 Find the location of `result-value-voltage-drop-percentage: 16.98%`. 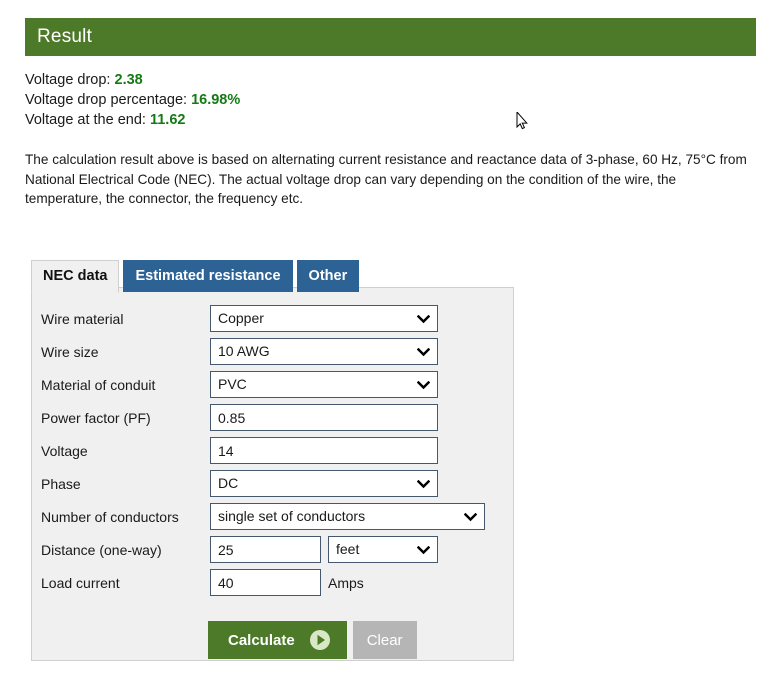

result-value-voltage-drop-percentage: 16.98% is located at coordinates (216, 100).